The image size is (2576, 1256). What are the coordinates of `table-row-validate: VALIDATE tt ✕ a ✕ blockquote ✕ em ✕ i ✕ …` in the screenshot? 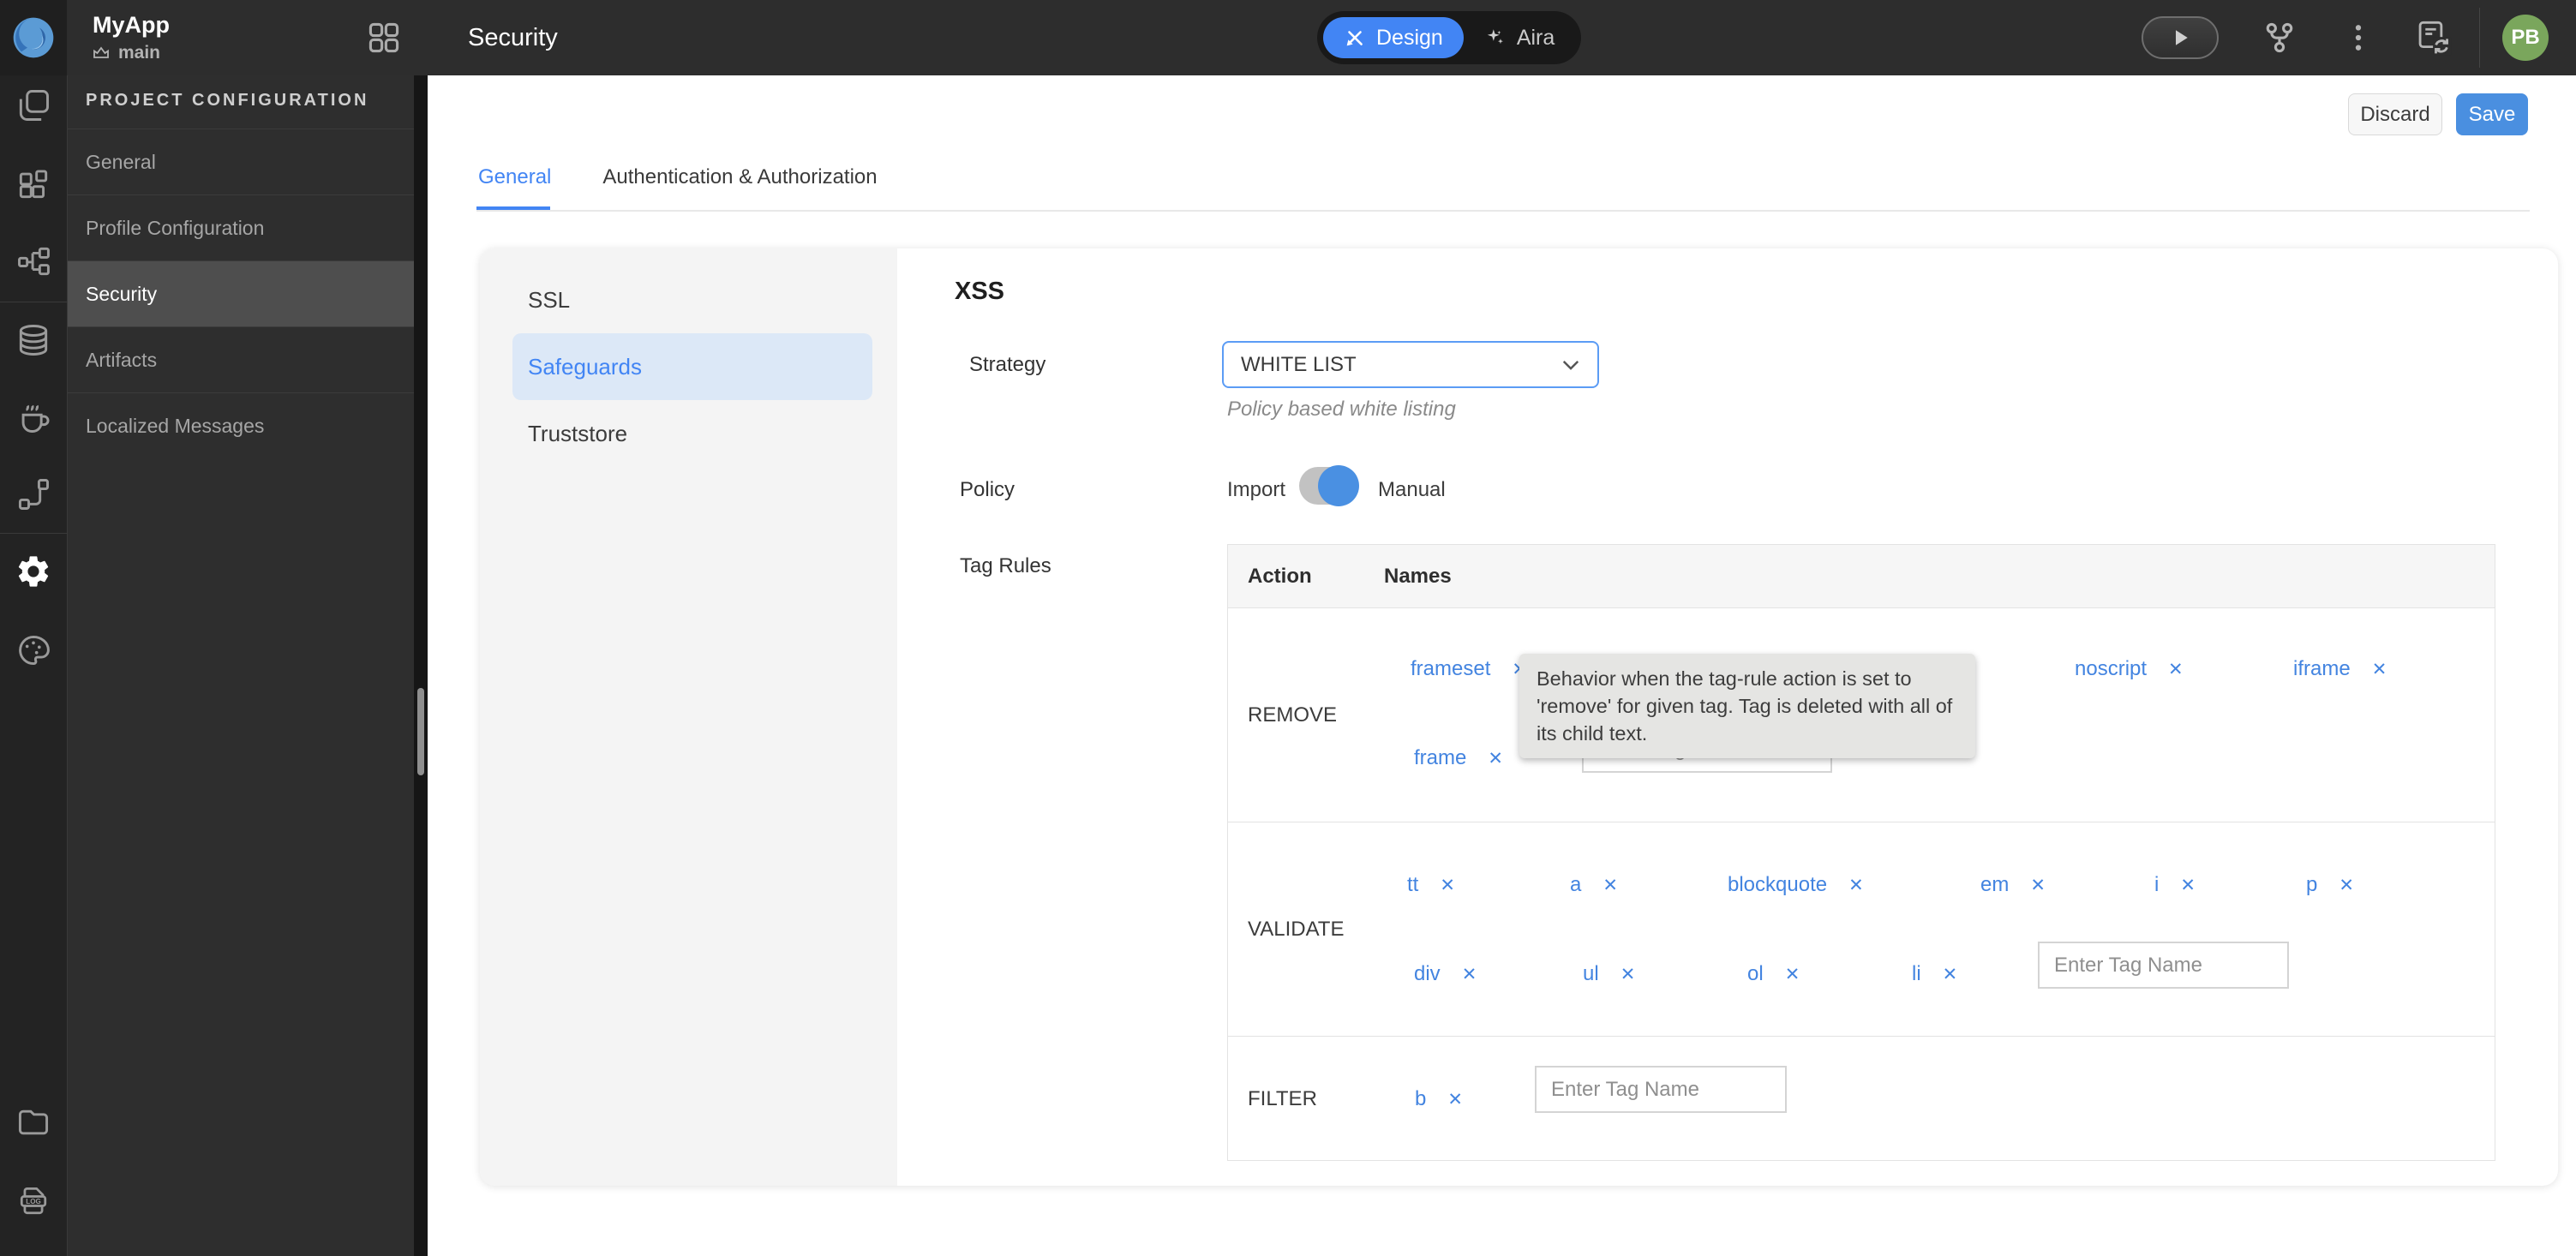 It's located at (1861, 929).